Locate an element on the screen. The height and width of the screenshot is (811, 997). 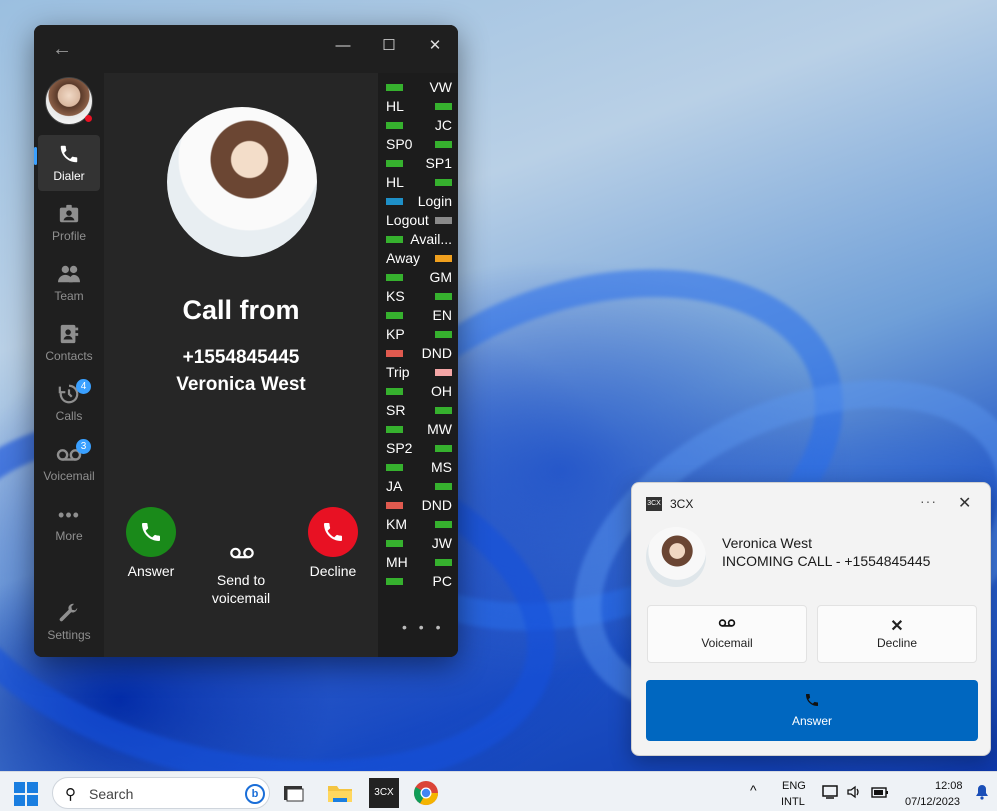
battery-icon is located at coordinates (880, 793).